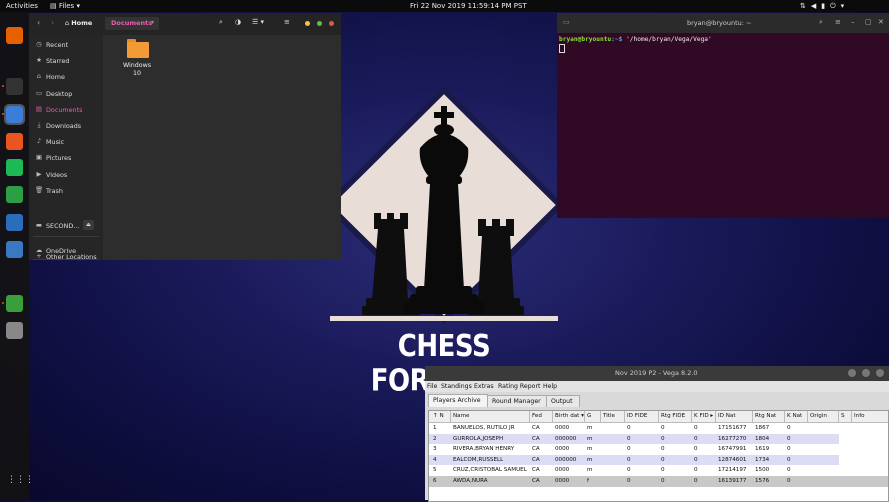  Describe the element at coordinates (468, 6) in the screenshot. I see `clock: Fri 22 Nov 2019 11:59:14 PM PST` at that location.